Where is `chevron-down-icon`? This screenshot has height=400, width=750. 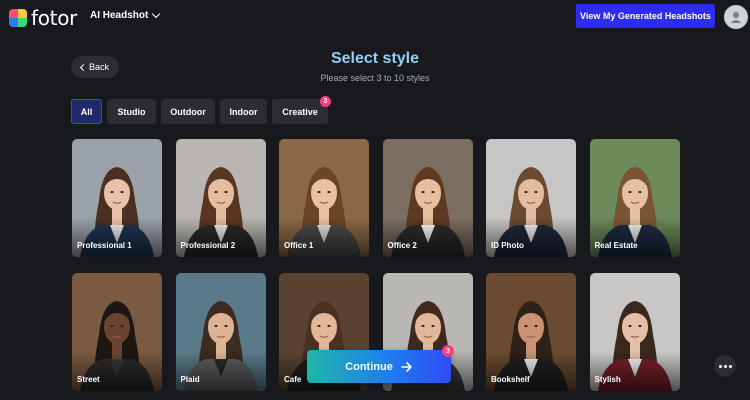
chevron-down-icon is located at coordinates (156, 14).